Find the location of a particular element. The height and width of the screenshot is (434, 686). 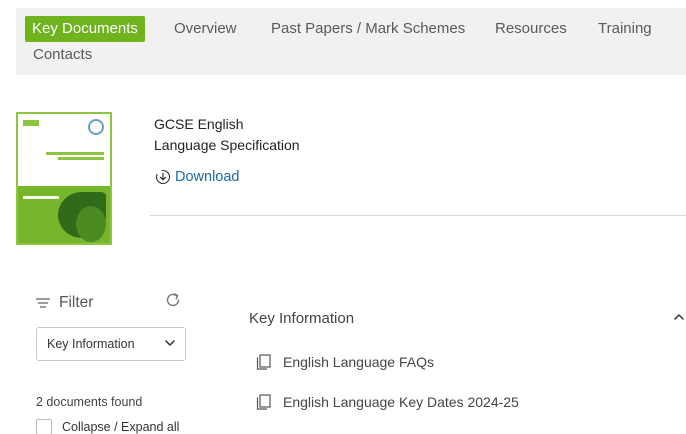

download-link: Download is located at coordinates (197, 177).